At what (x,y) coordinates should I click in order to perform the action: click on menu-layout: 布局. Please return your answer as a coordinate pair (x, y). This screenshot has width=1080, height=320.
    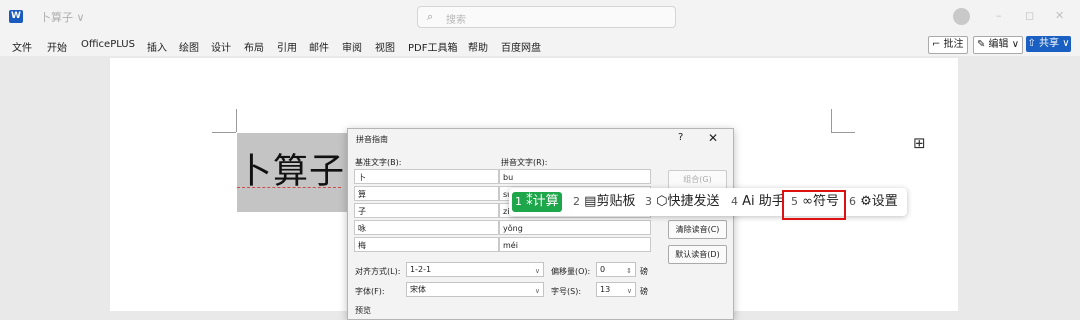
    Looking at the image, I should click on (254, 46).